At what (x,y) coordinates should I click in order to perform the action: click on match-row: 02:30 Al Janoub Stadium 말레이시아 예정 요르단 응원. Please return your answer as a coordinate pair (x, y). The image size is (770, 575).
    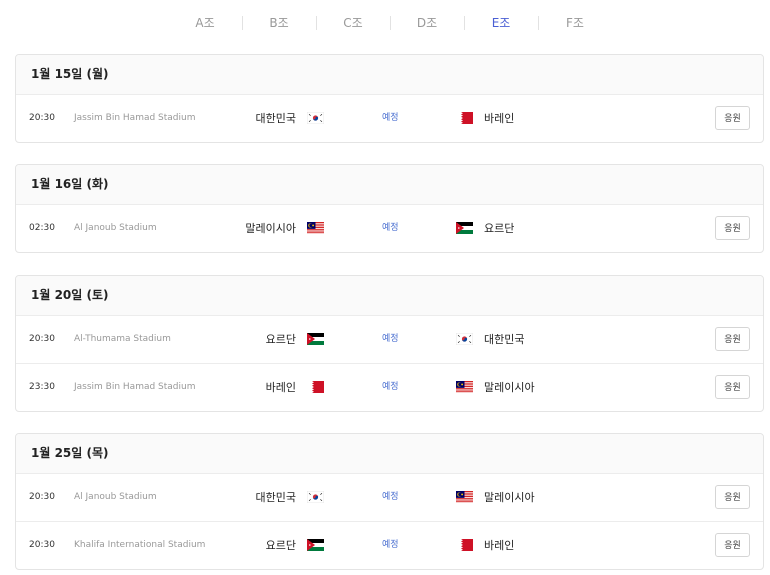
    Looking at the image, I should click on (389, 228).